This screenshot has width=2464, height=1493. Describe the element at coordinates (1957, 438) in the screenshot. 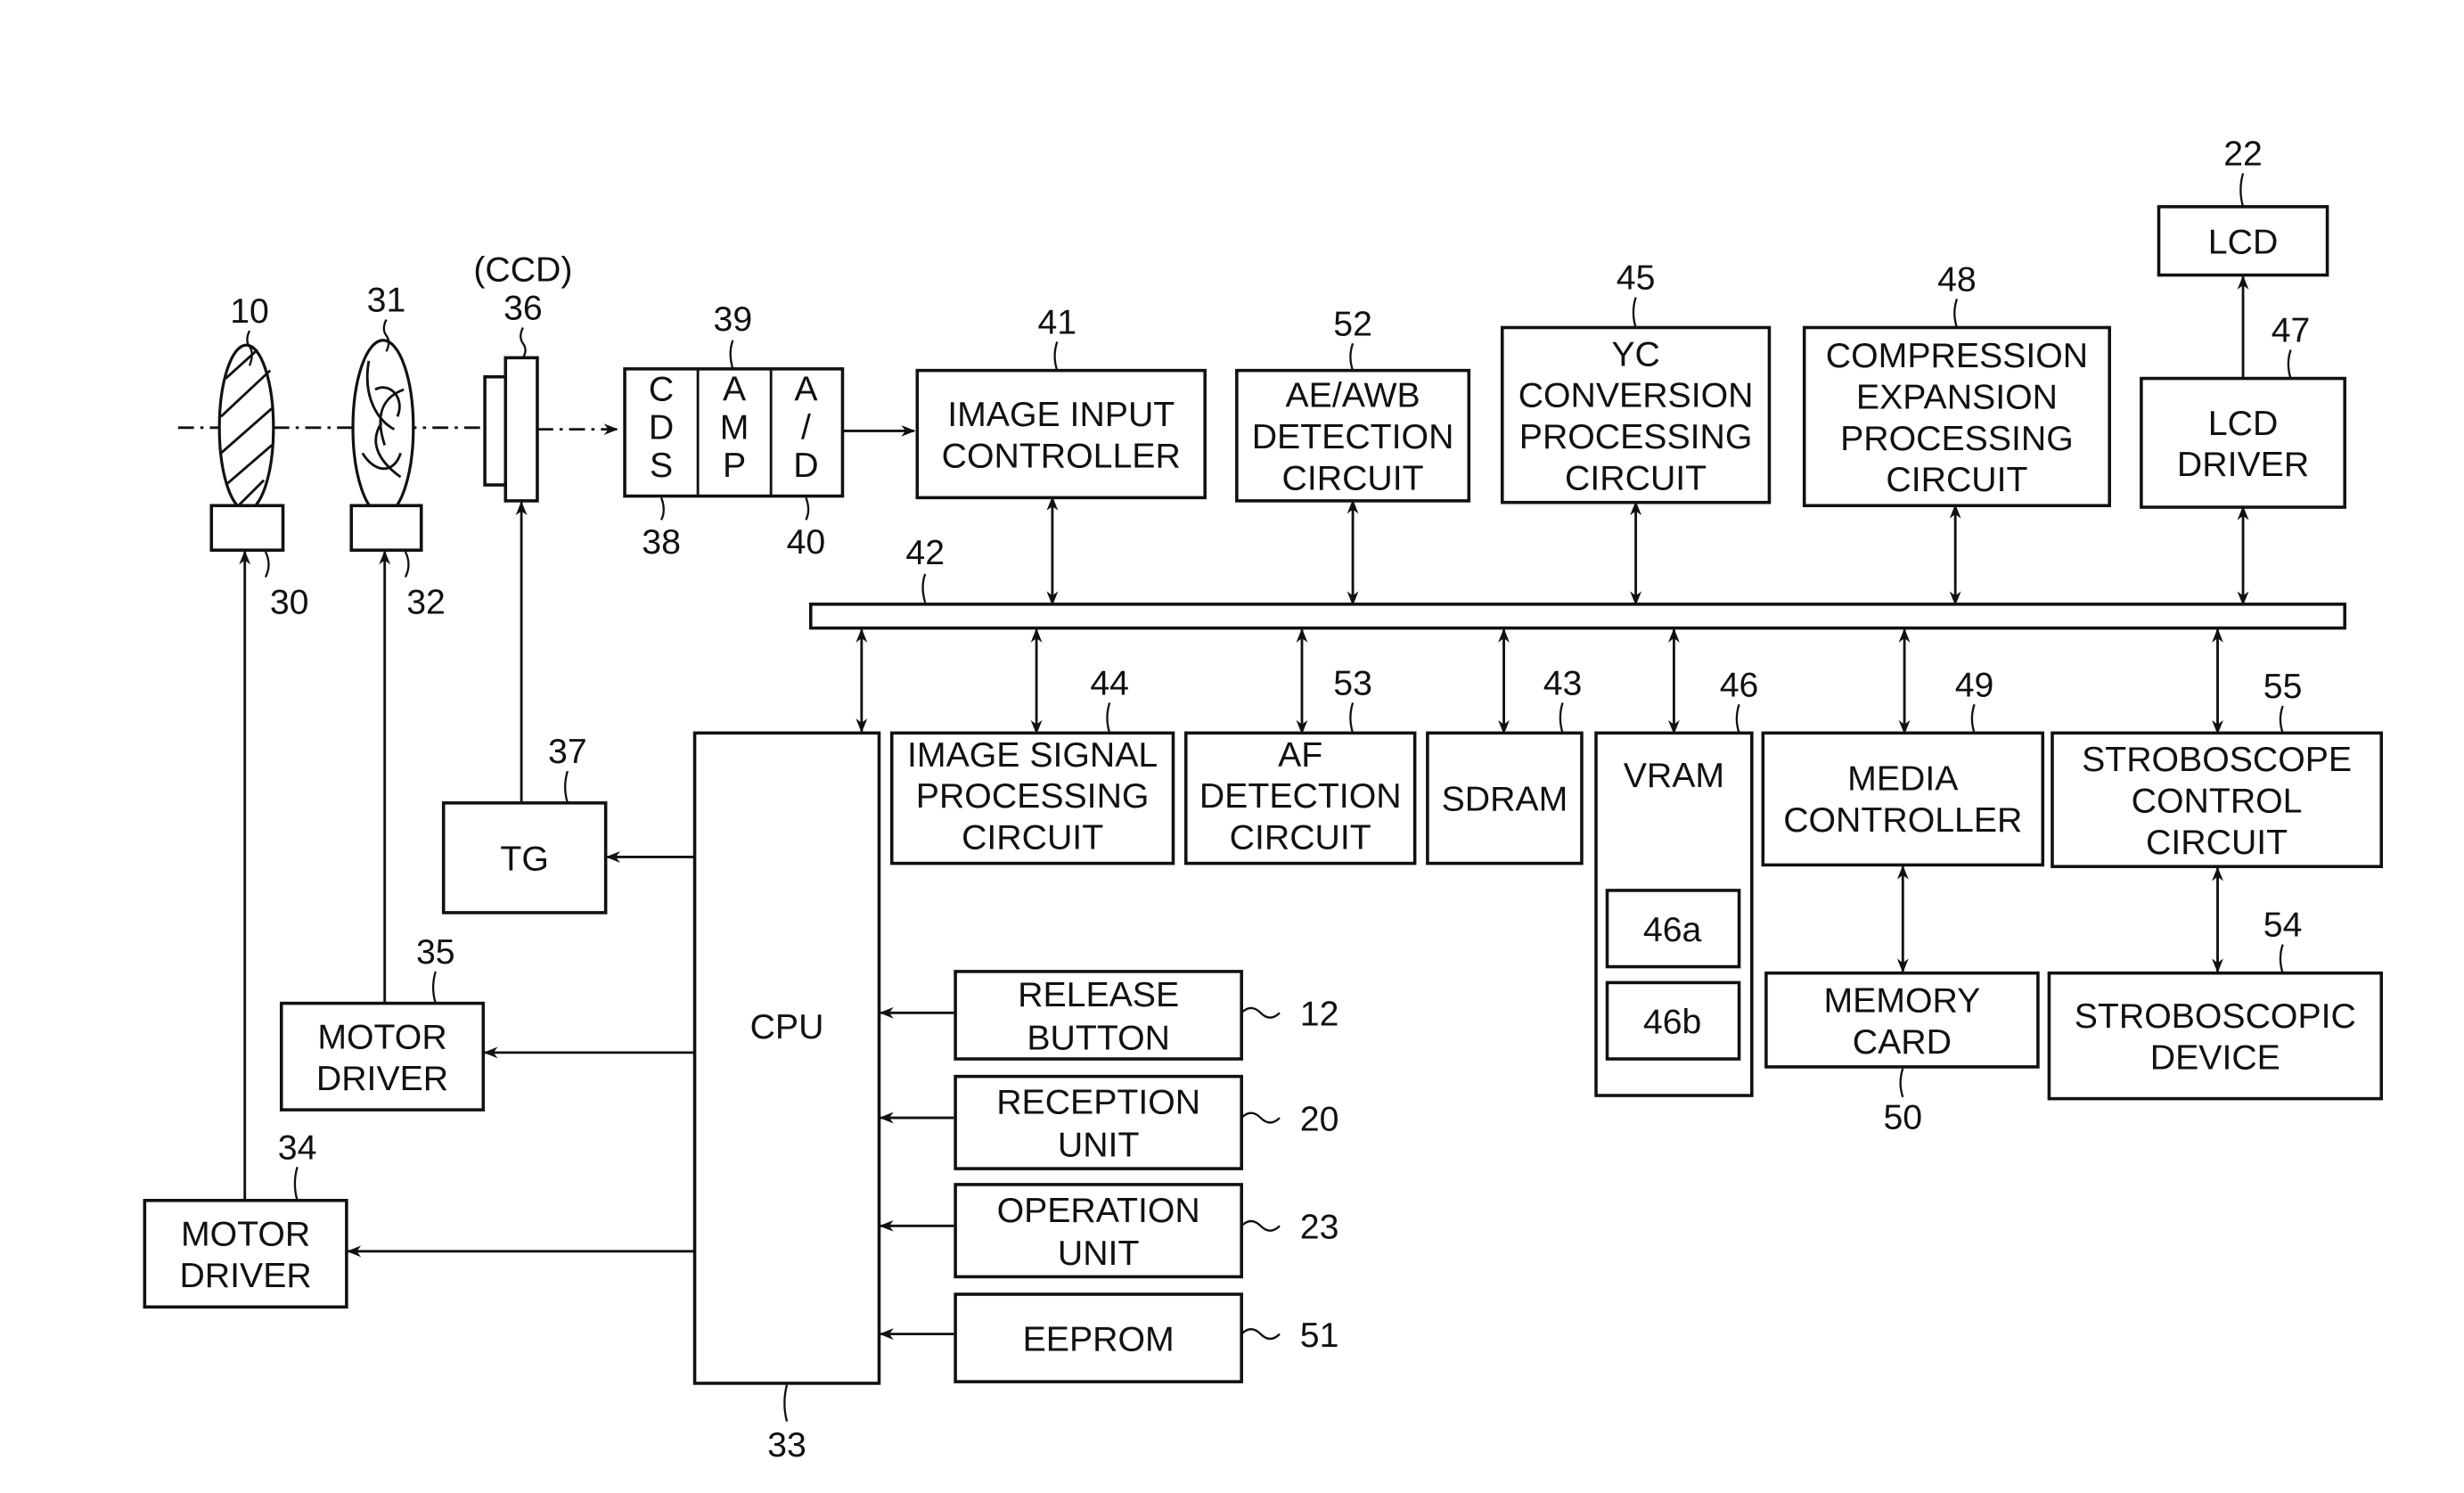

I see `compression-expansion-processing-circuit-label-line: PROCESSING` at that location.